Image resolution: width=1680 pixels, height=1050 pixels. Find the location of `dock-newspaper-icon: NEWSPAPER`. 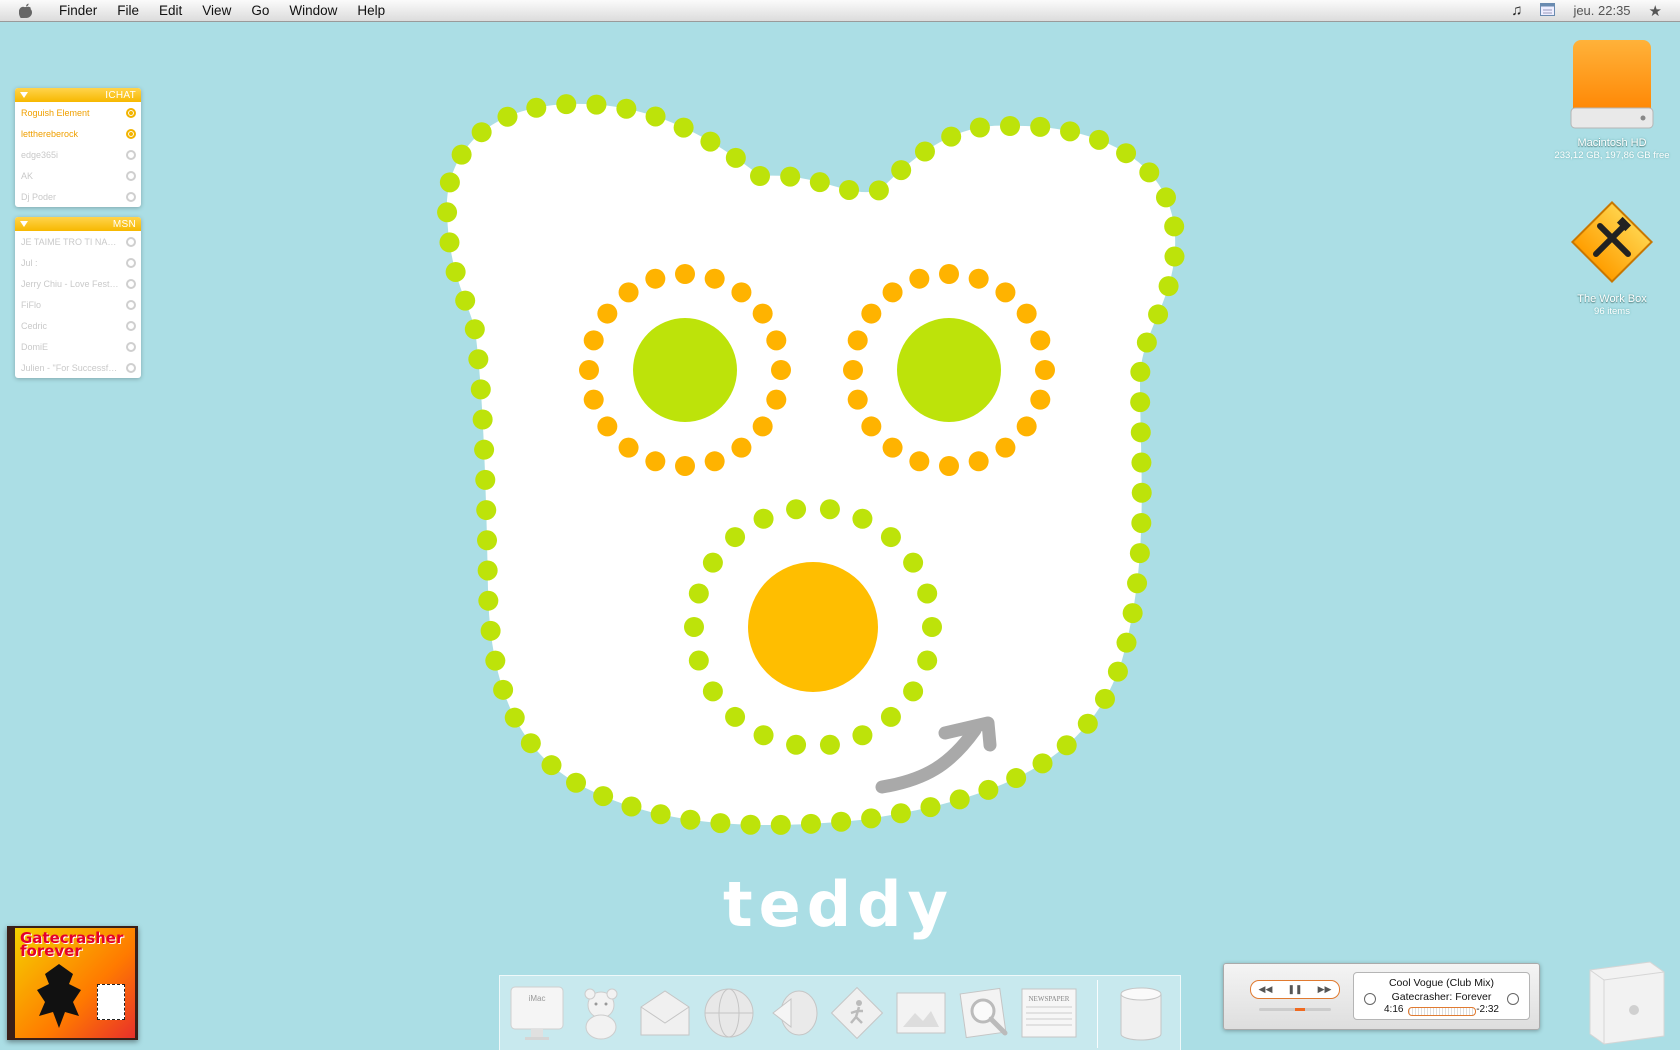

dock-newspaper-icon: NEWSPAPER is located at coordinates (1049, 1013).